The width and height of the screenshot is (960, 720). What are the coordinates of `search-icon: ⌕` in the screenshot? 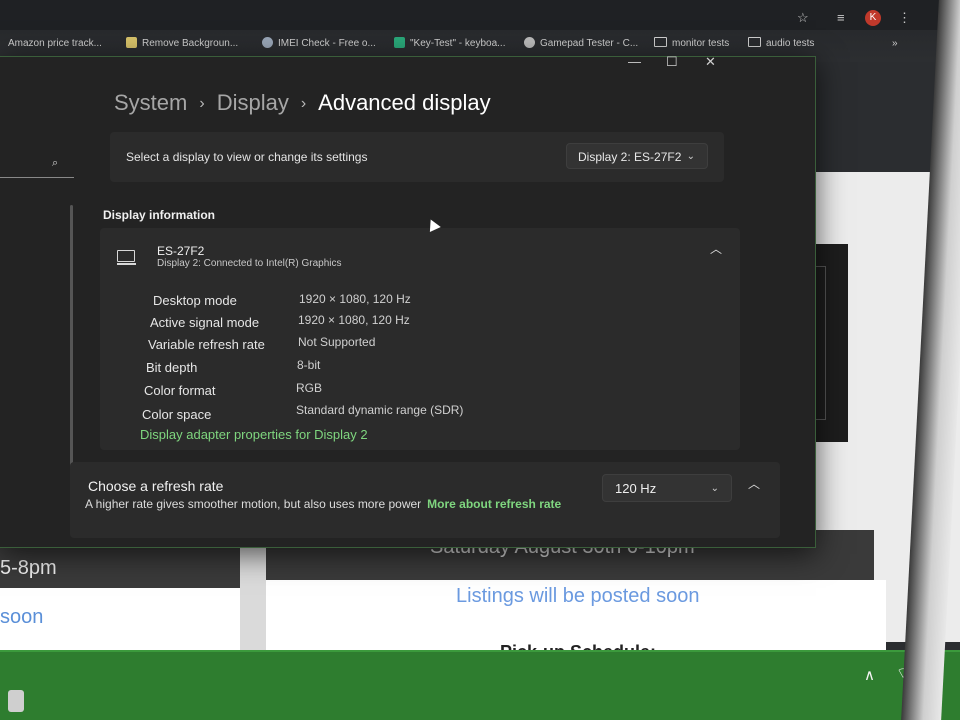 It's located at (55, 163).